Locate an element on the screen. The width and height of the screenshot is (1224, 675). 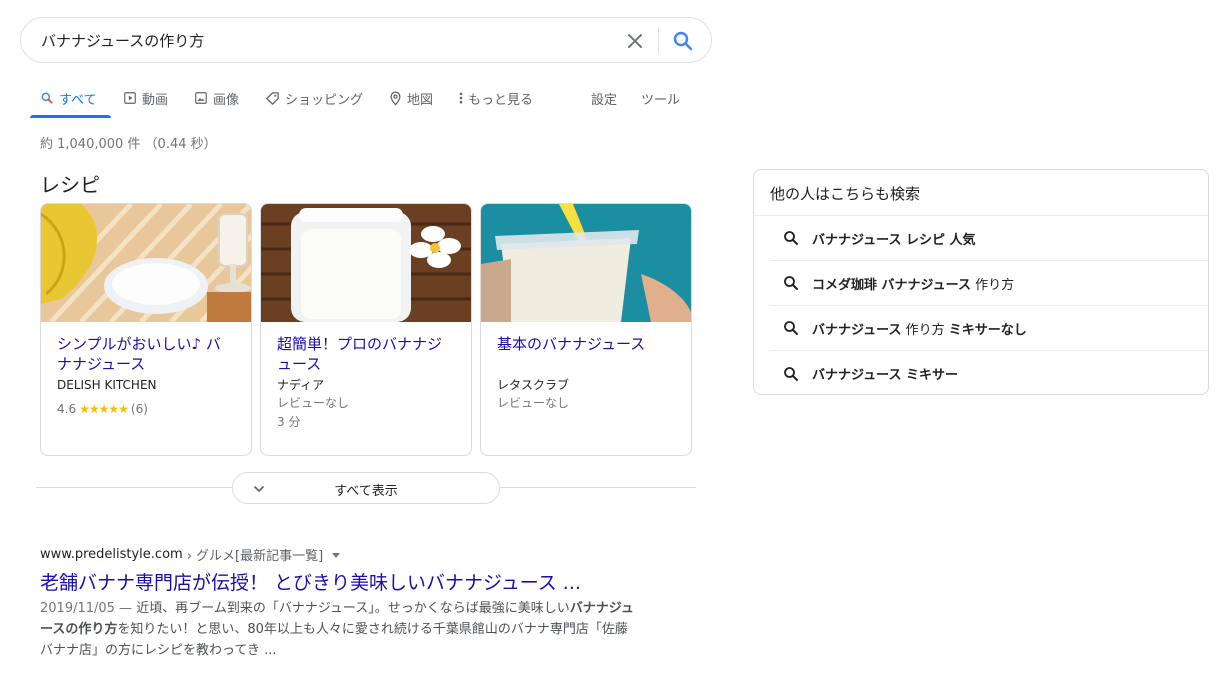
related-search-text: バナナジュース レシピ 人気 is located at coordinates (894, 240).